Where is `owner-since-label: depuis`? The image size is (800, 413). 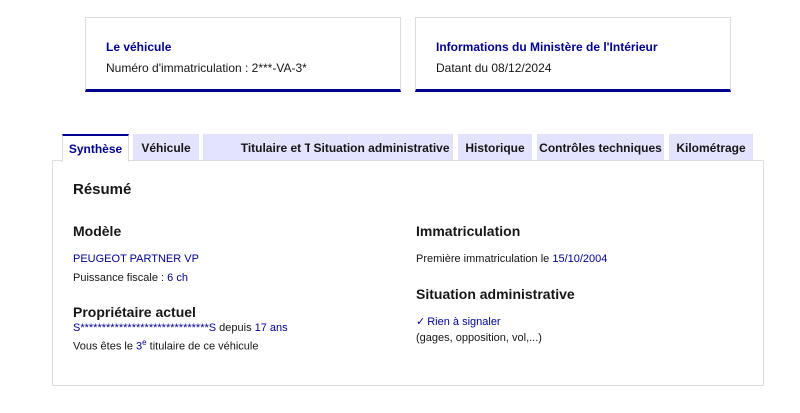 owner-since-label: depuis is located at coordinates (235, 328).